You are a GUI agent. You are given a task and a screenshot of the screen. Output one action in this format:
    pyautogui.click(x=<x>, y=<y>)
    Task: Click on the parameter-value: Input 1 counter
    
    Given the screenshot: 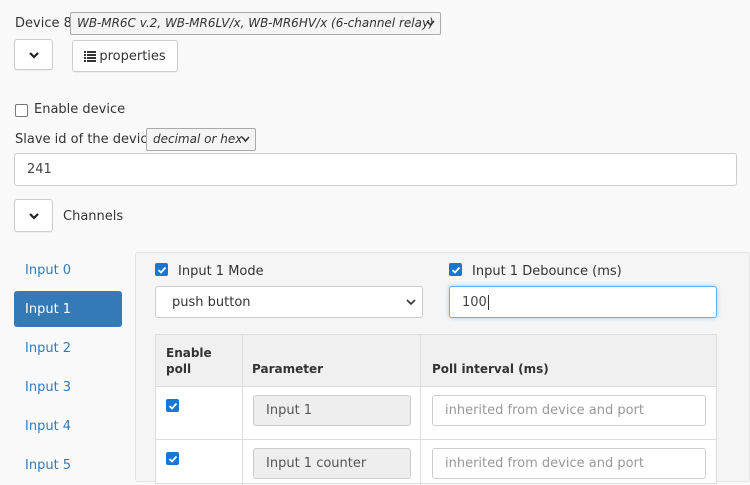 What is the action you would take?
    pyautogui.click(x=316, y=463)
    